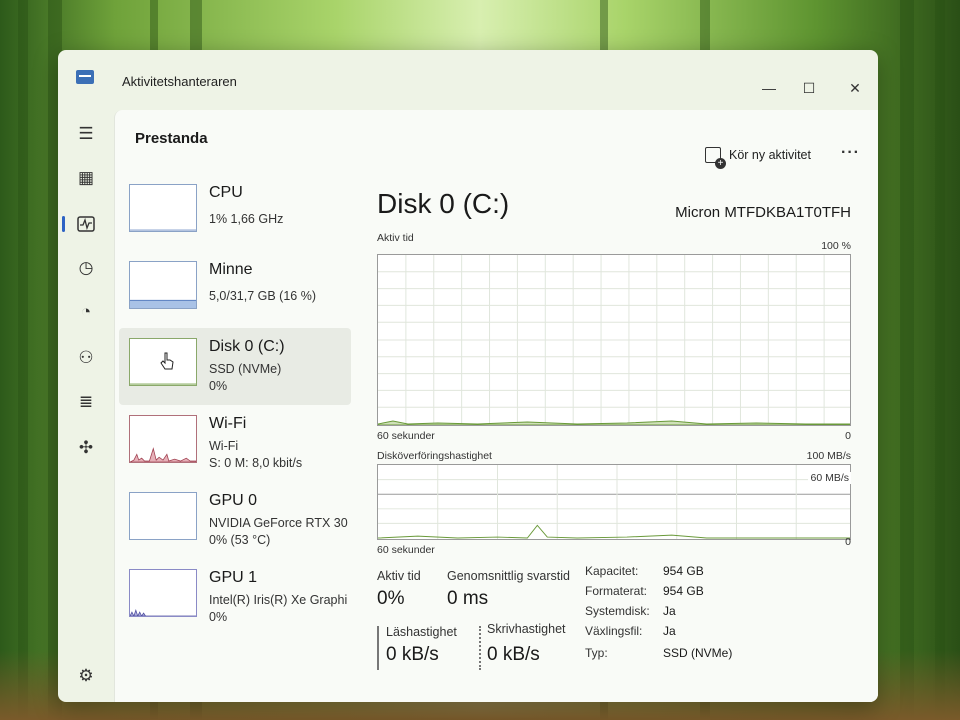 Image resolution: width=960 pixels, height=720 pixels. What do you see at coordinates (698, 653) in the screenshot?
I see `prop-value: SSD (NVMe)` at bounding box center [698, 653].